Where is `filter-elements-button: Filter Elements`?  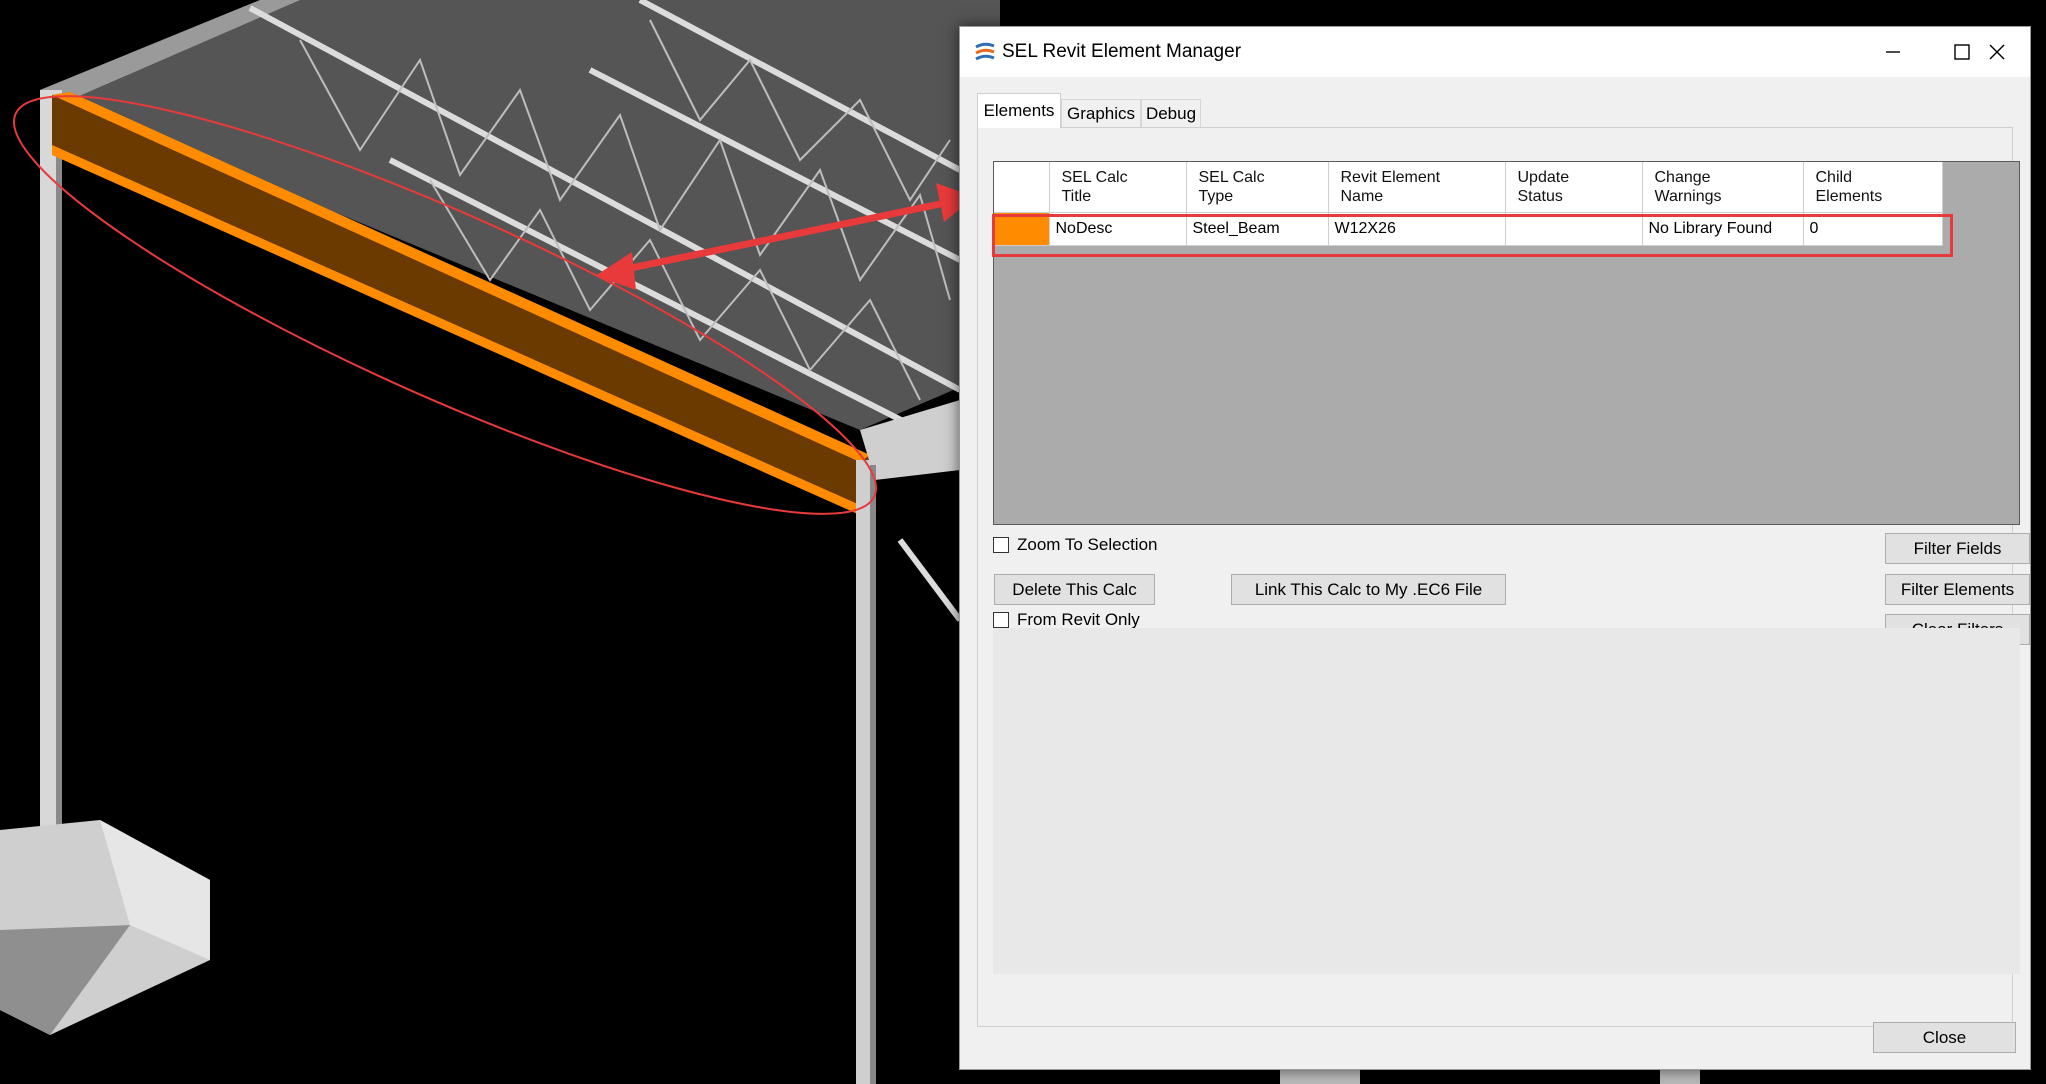
filter-elements-button: Filter Elements is located at coordinates (1957, 589).